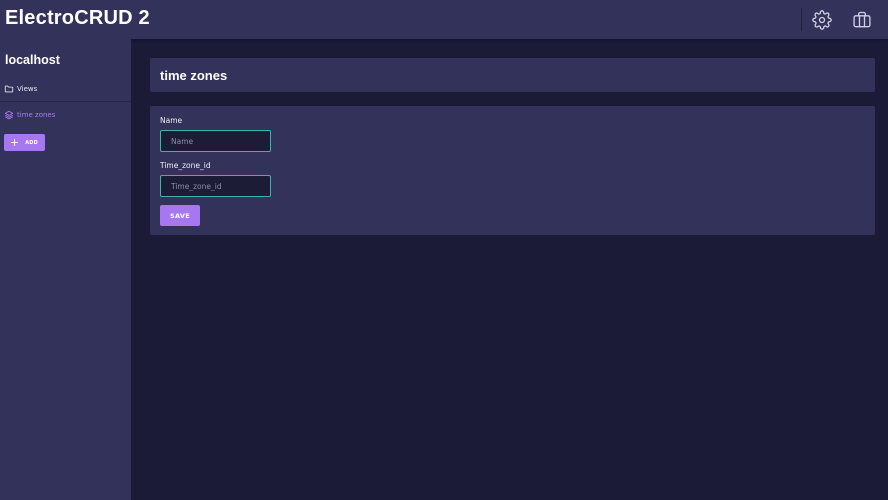 Image resolution: width=888 pixels, height=500 pixels. What do you see at coordinates (77, 18) in the screenshot?
I see `app-title: ElectroCRUD 2` at bounding box center [77, 18].